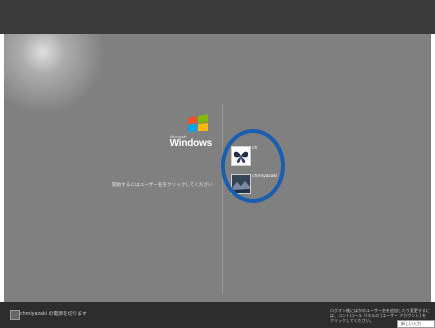 The height and width of the screenshot is (328, 435). I want to click on windows-wordmark: Windows, so click(191, 143).